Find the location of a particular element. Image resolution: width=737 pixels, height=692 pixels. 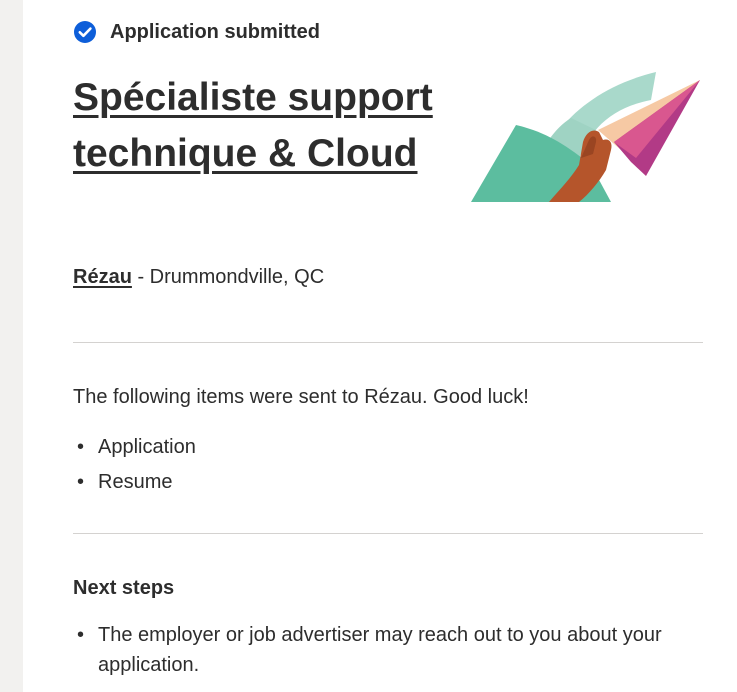

sent-item-label: Resume is located at coordinates (135, 482).